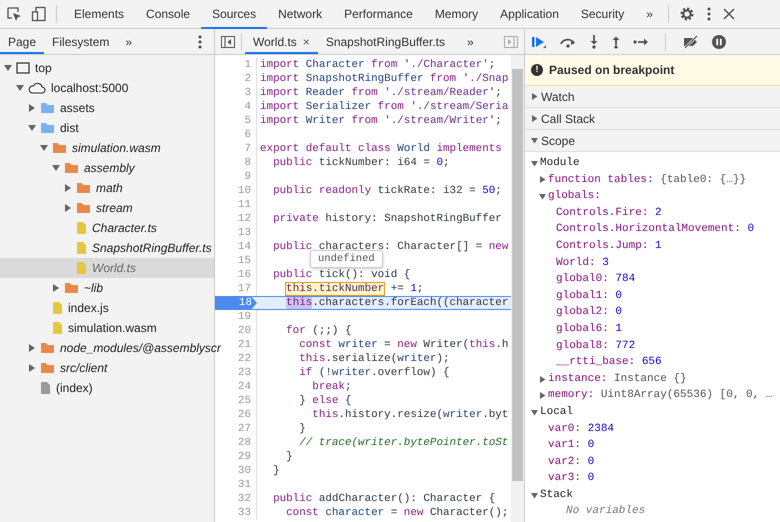 Image resolution: width=780 pixels, height=522 pixels. I want to click on scope-label: Module, so click(560, 163).